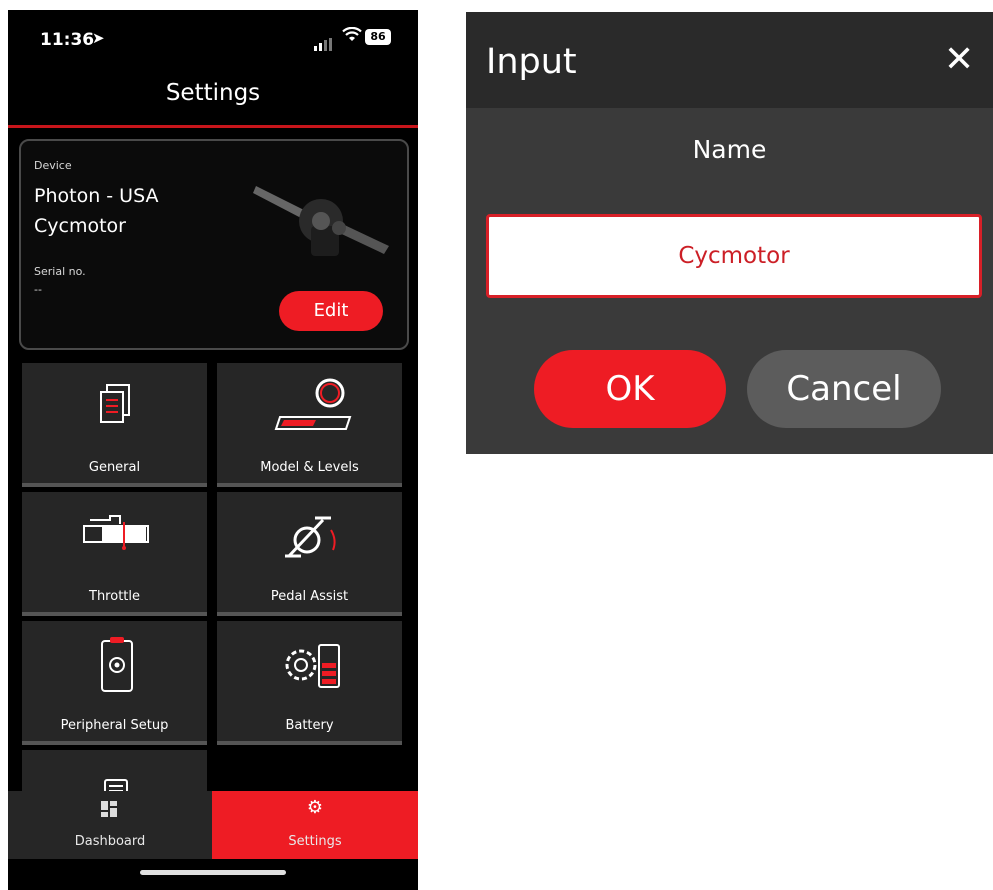 The width and height of the screenshot is (993, 890). What do you see at coordinates (98, 38) in the screenshot?
I see `location-arrow-icon: ➤` at bounding box center [98, 38].